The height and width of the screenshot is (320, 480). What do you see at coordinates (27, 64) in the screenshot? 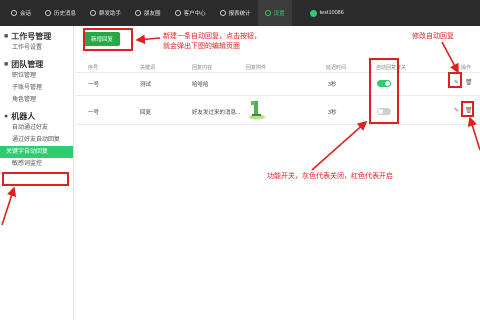
I see `section-title: 团队管理` at bounding box center [27, 64].